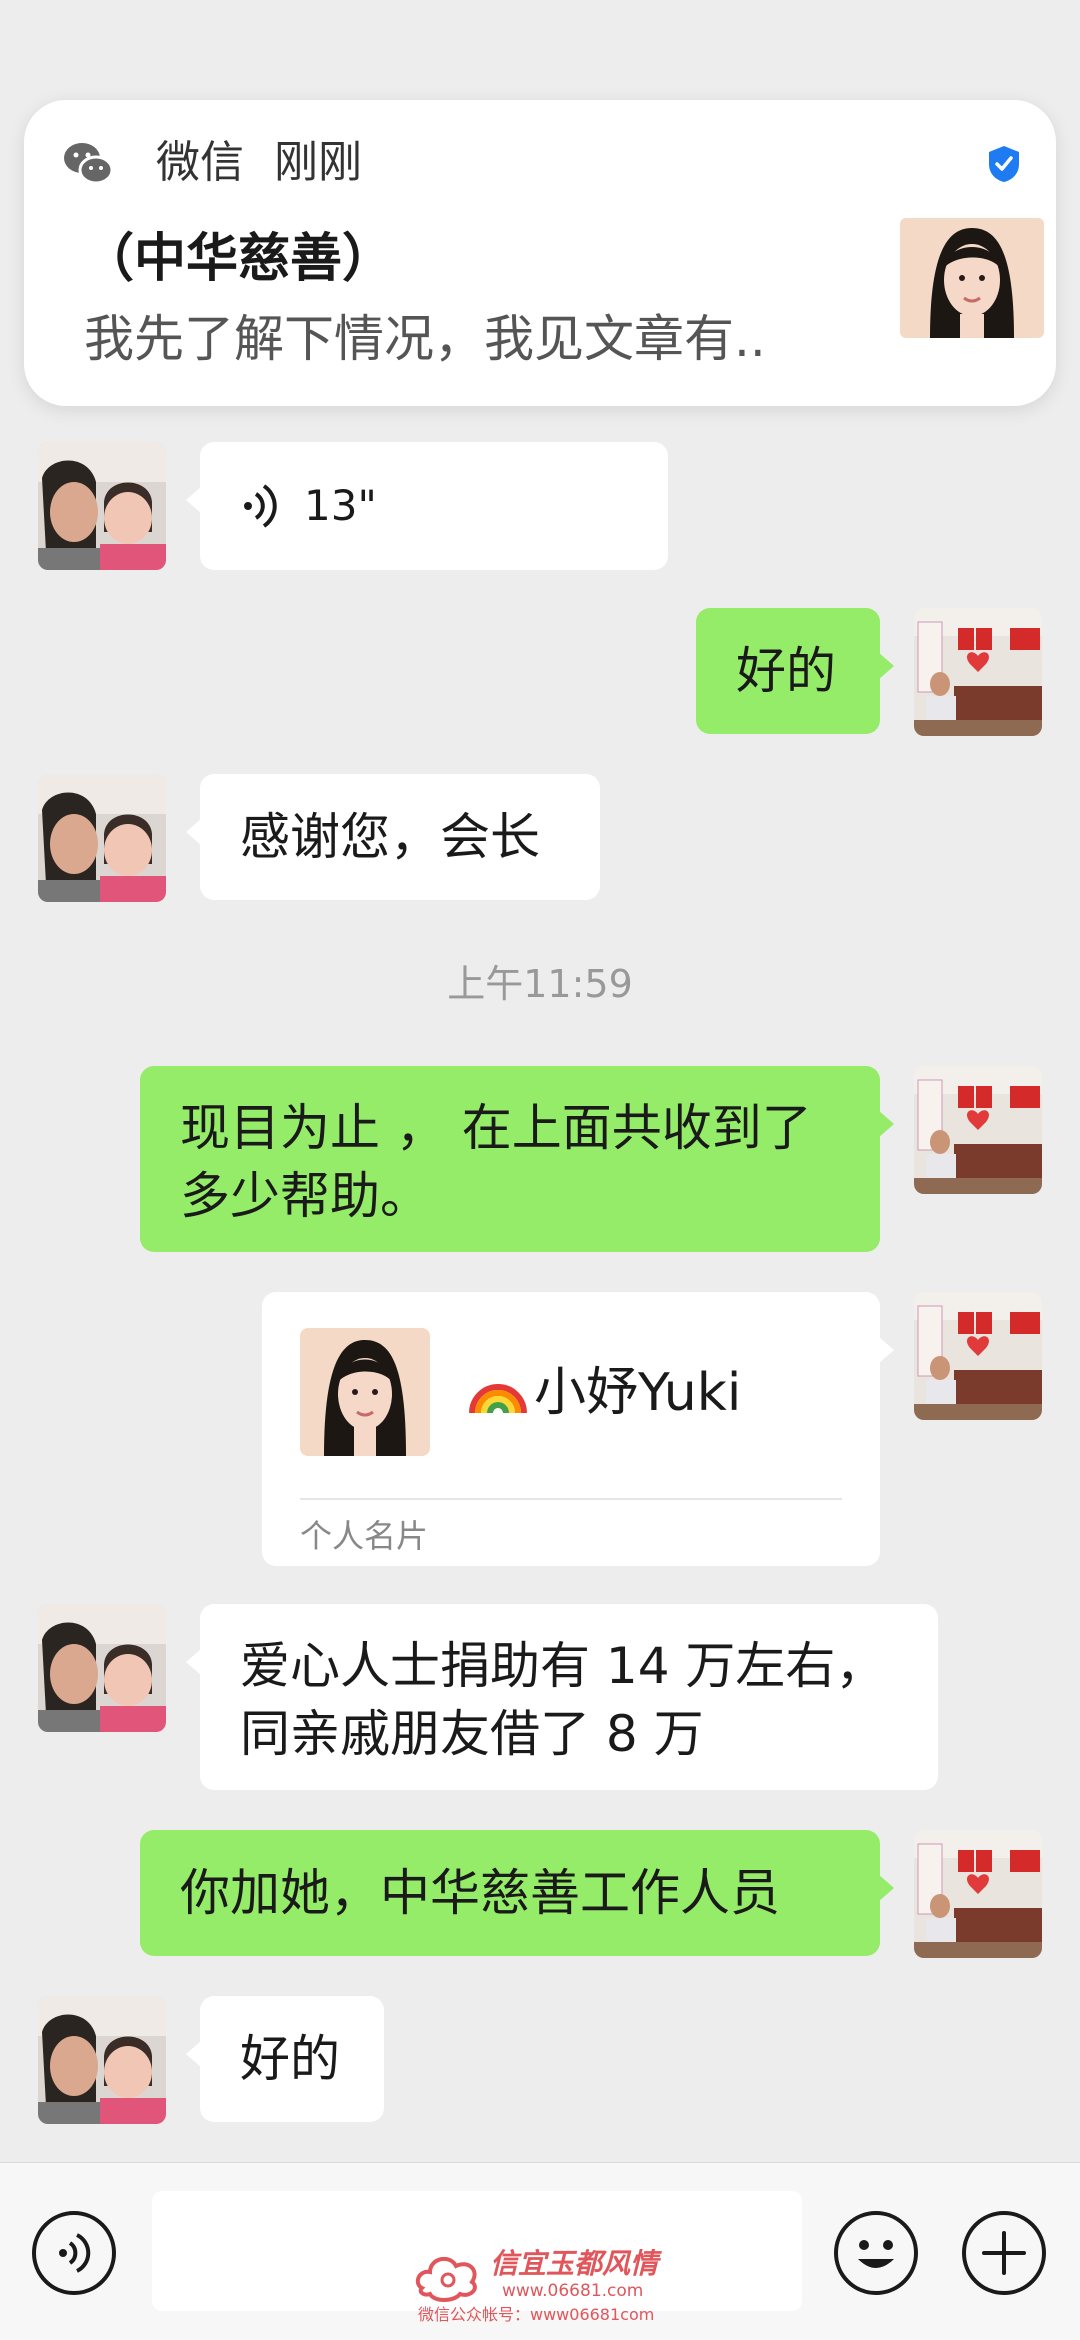 The width and height of the screenshot is (1080, 2340). I want to click on message-text-line: 同亲戚朋友借了 8 万, so click(472, 1734).